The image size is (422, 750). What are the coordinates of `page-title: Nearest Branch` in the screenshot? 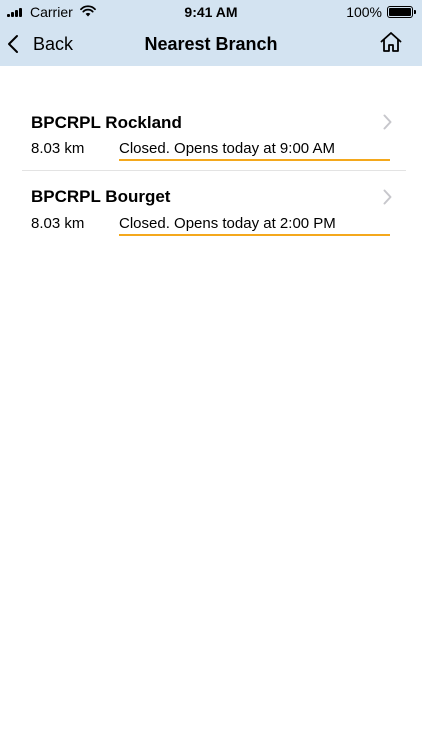 It's located at (211, 44).